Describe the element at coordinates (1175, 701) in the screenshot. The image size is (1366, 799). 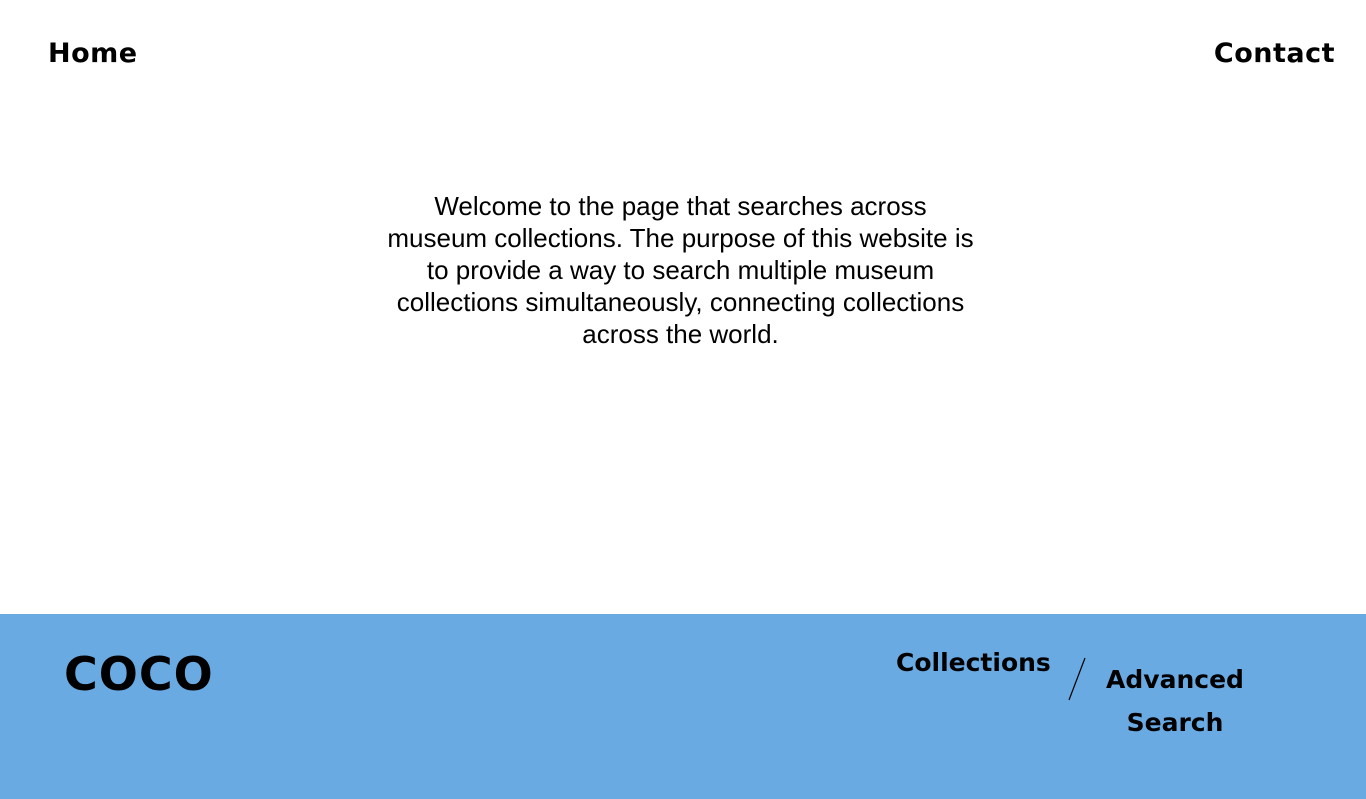
I see `advanced-search-link: Advanced Search` at that location.